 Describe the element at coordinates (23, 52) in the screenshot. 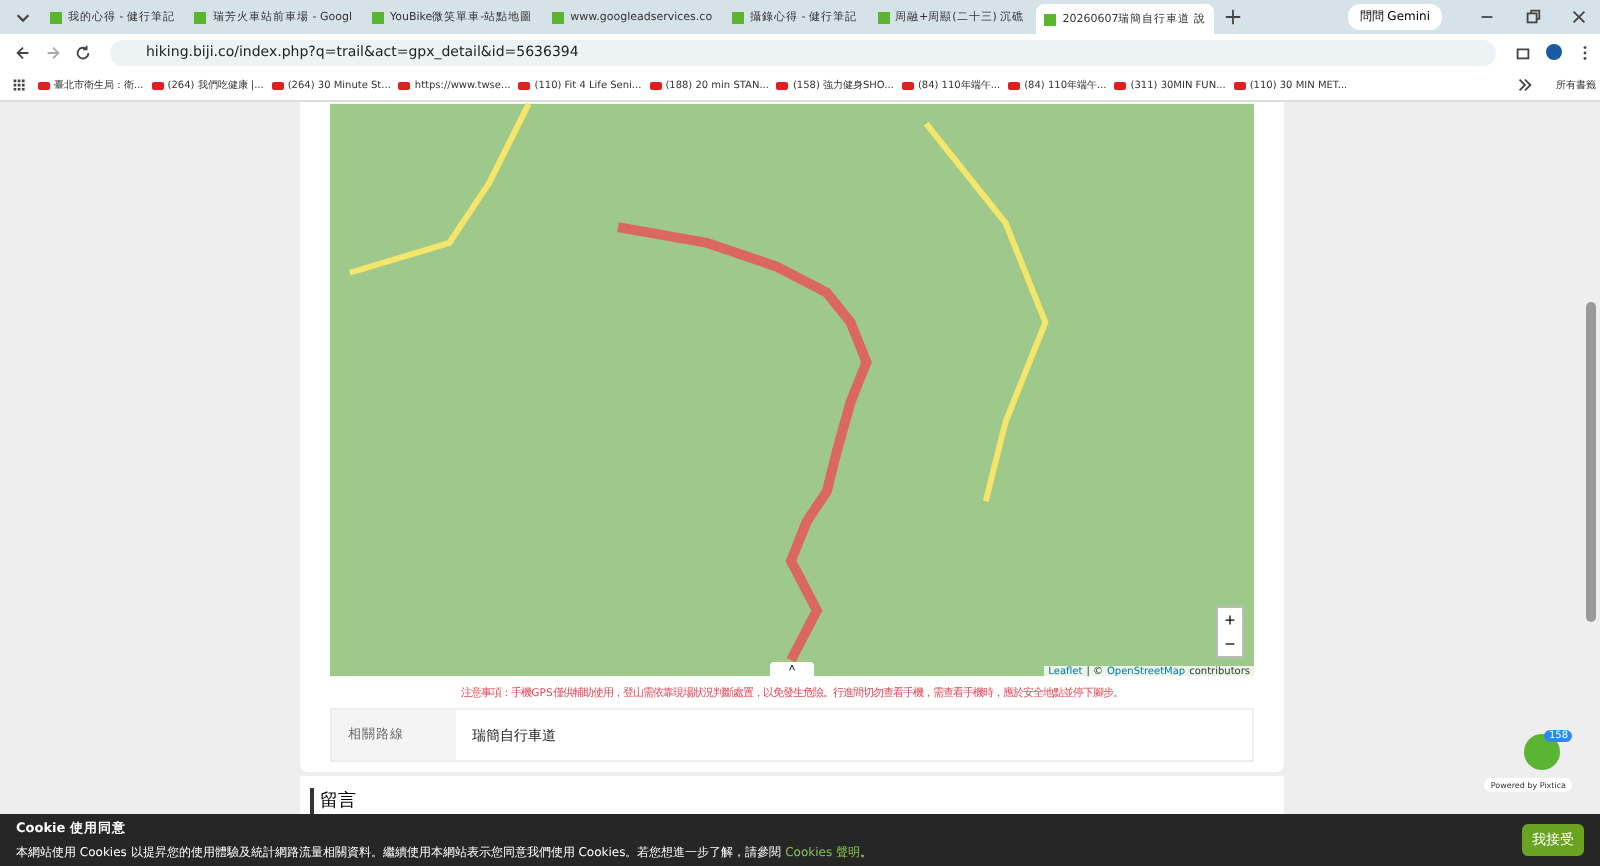

I see `back-icon` at that location.